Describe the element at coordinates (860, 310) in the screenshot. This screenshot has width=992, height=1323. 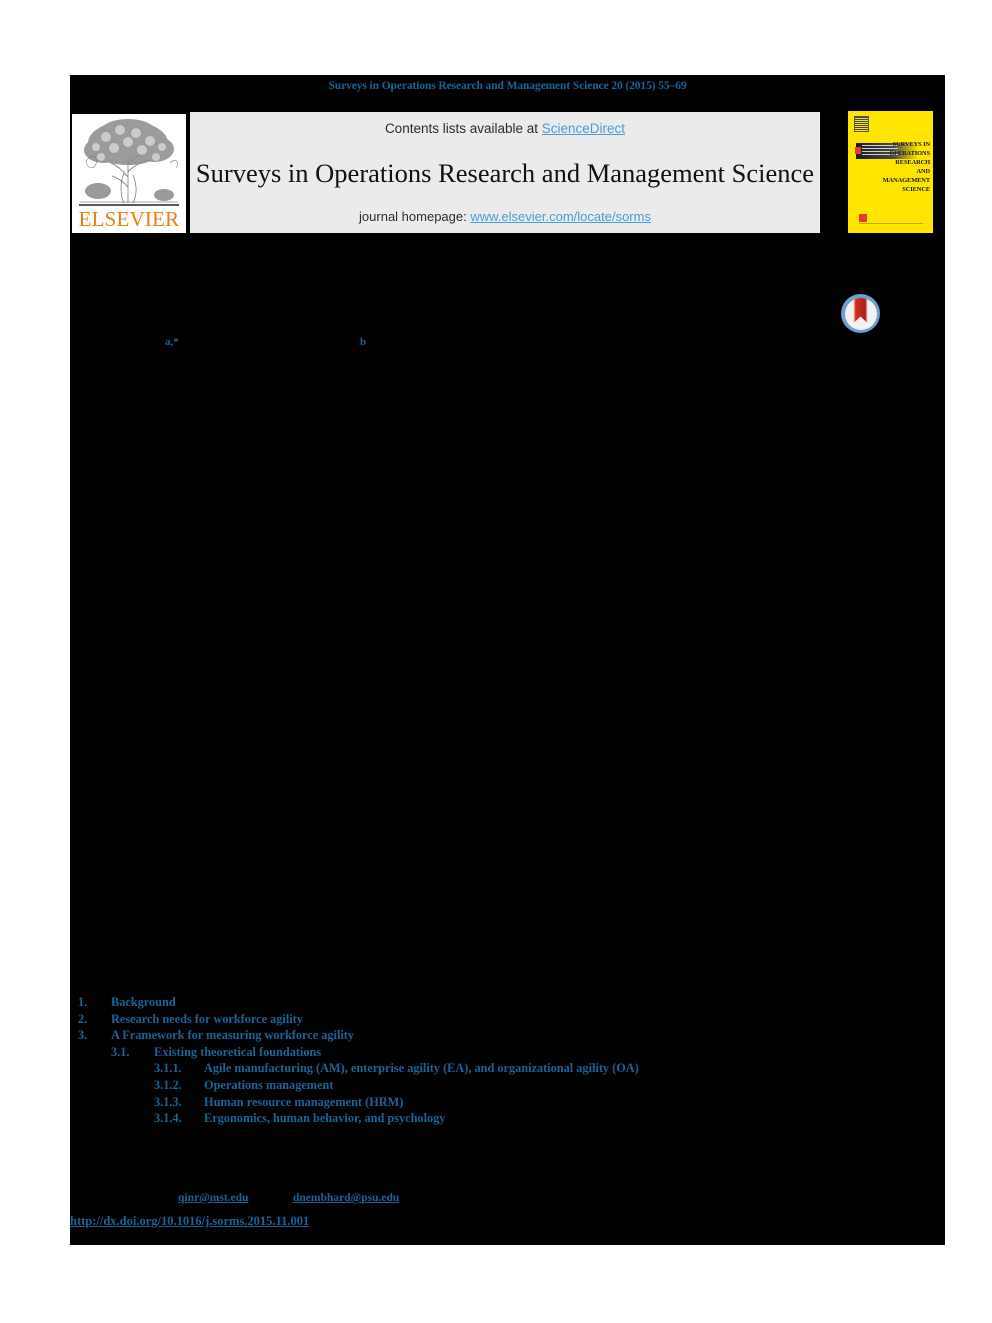
I see `crossmark-bookmark` at that location.